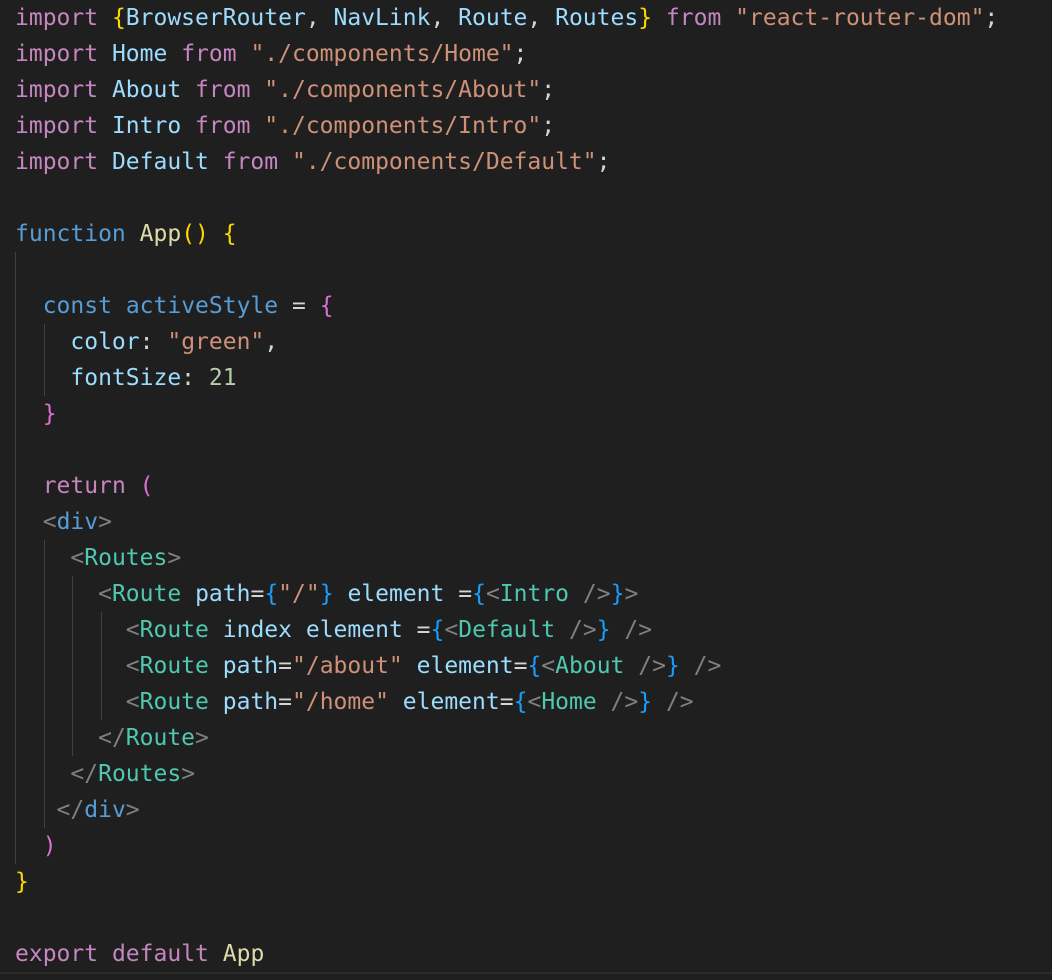  Describe the element at coordinates (506, 342) in the screenshot. I see `code-line: color: "green",` at that location.